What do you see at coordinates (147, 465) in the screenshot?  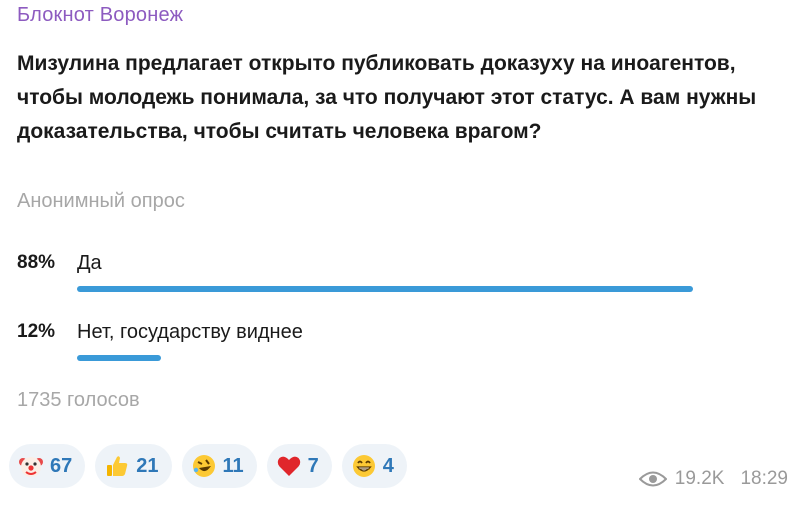 I see `reaction-count: 21` at bounding box center [147, 465].